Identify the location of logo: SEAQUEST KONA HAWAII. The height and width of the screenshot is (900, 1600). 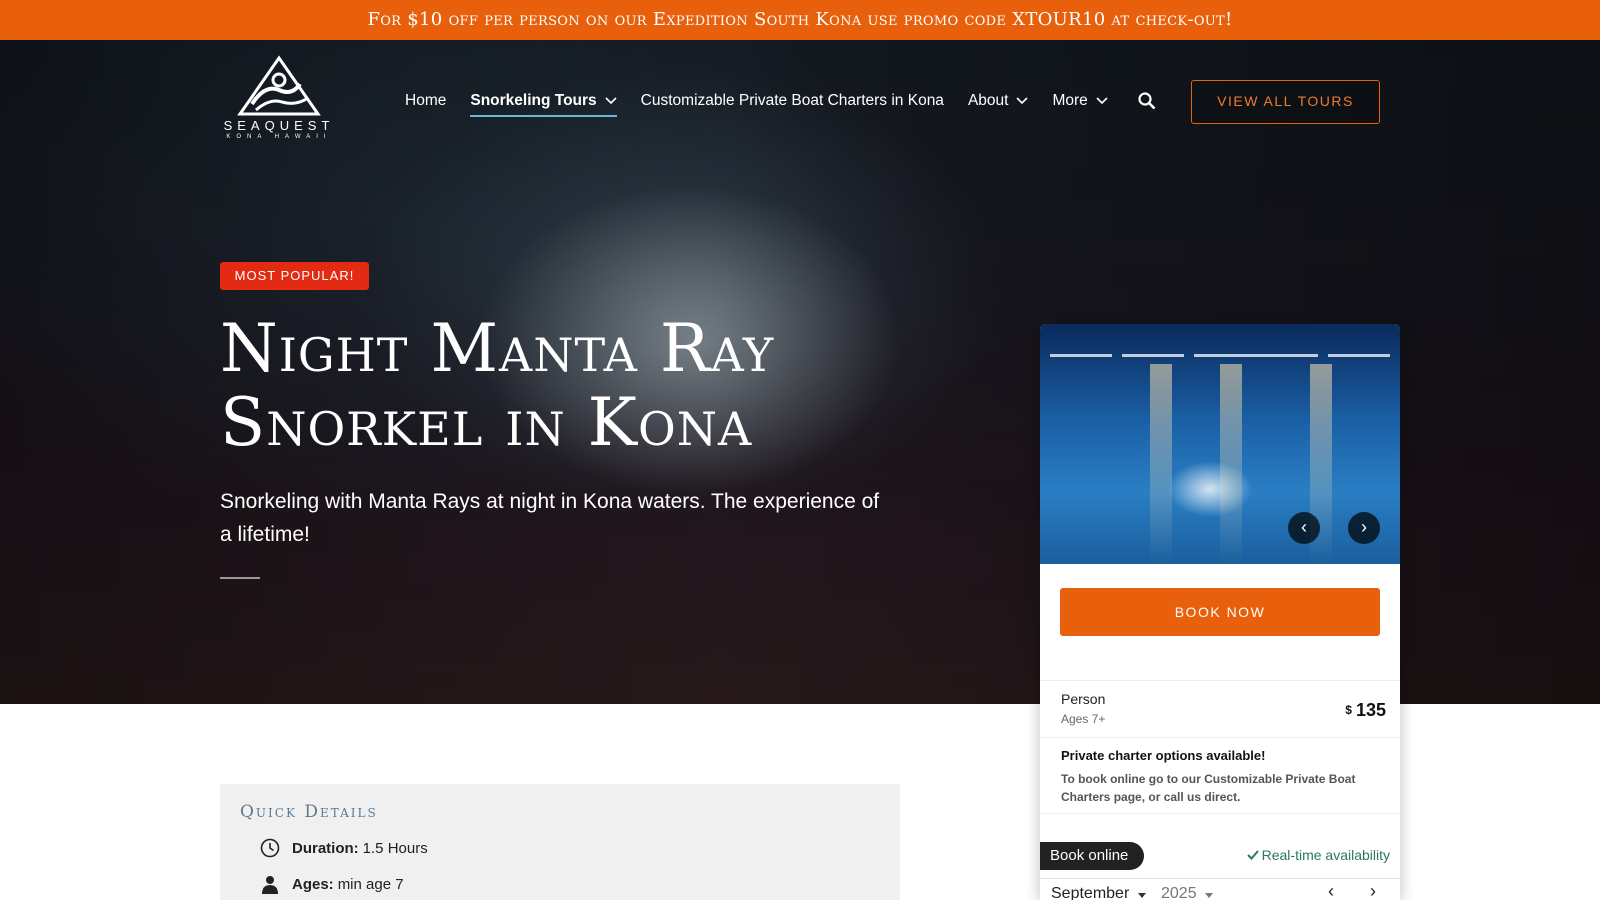
(279, 99).